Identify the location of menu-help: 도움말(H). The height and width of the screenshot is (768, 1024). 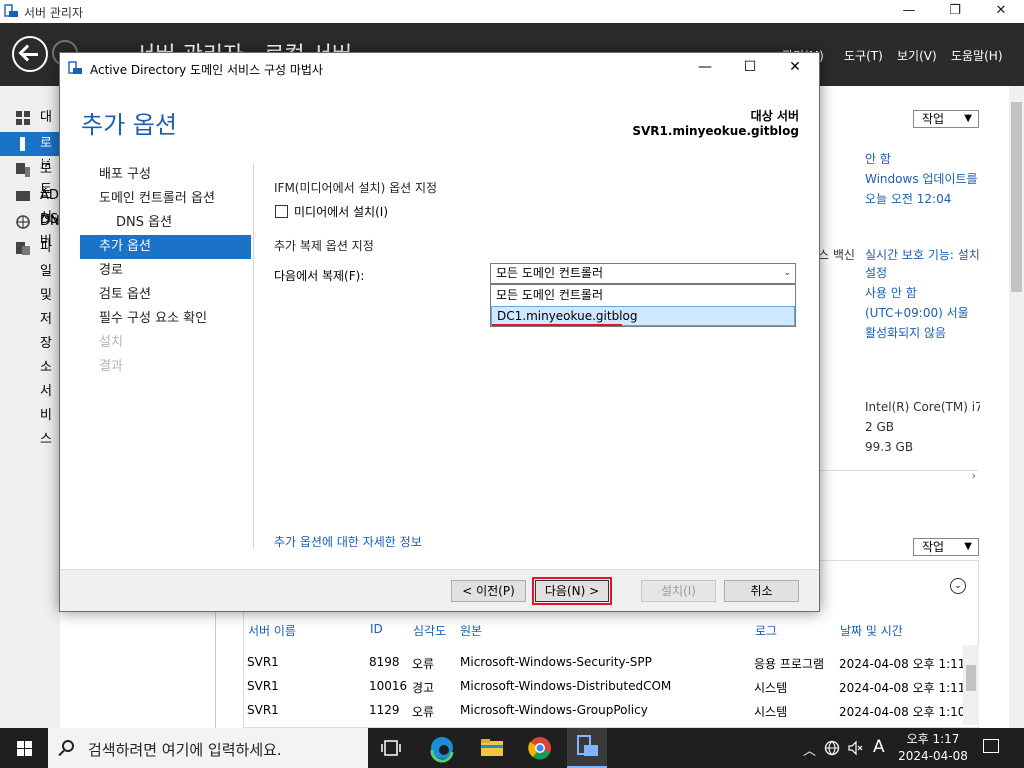
(977, 55).